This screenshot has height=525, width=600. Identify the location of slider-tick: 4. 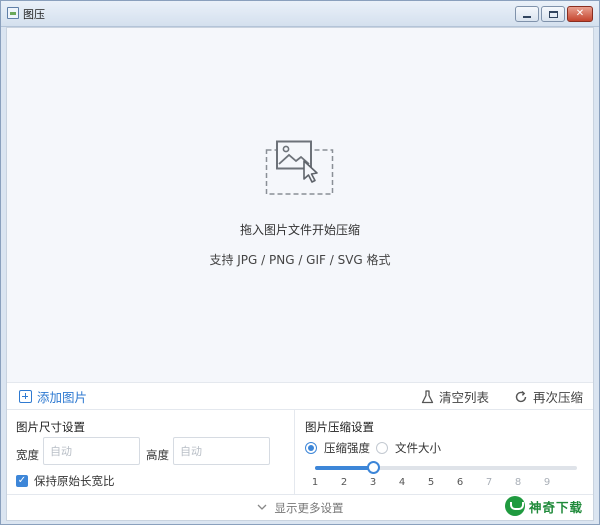
(402, 482).